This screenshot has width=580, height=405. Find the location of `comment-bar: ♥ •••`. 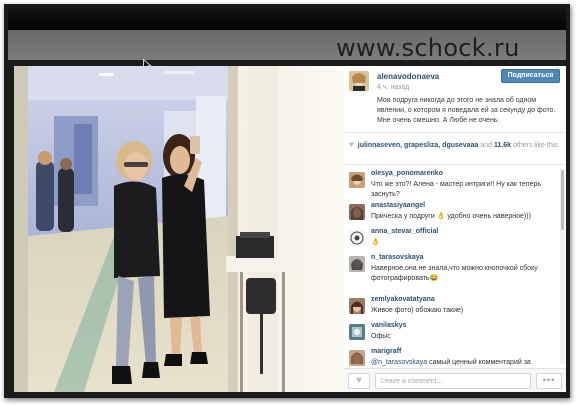

comment-bar: ♥ ••• is located at coordinates (455, 380).